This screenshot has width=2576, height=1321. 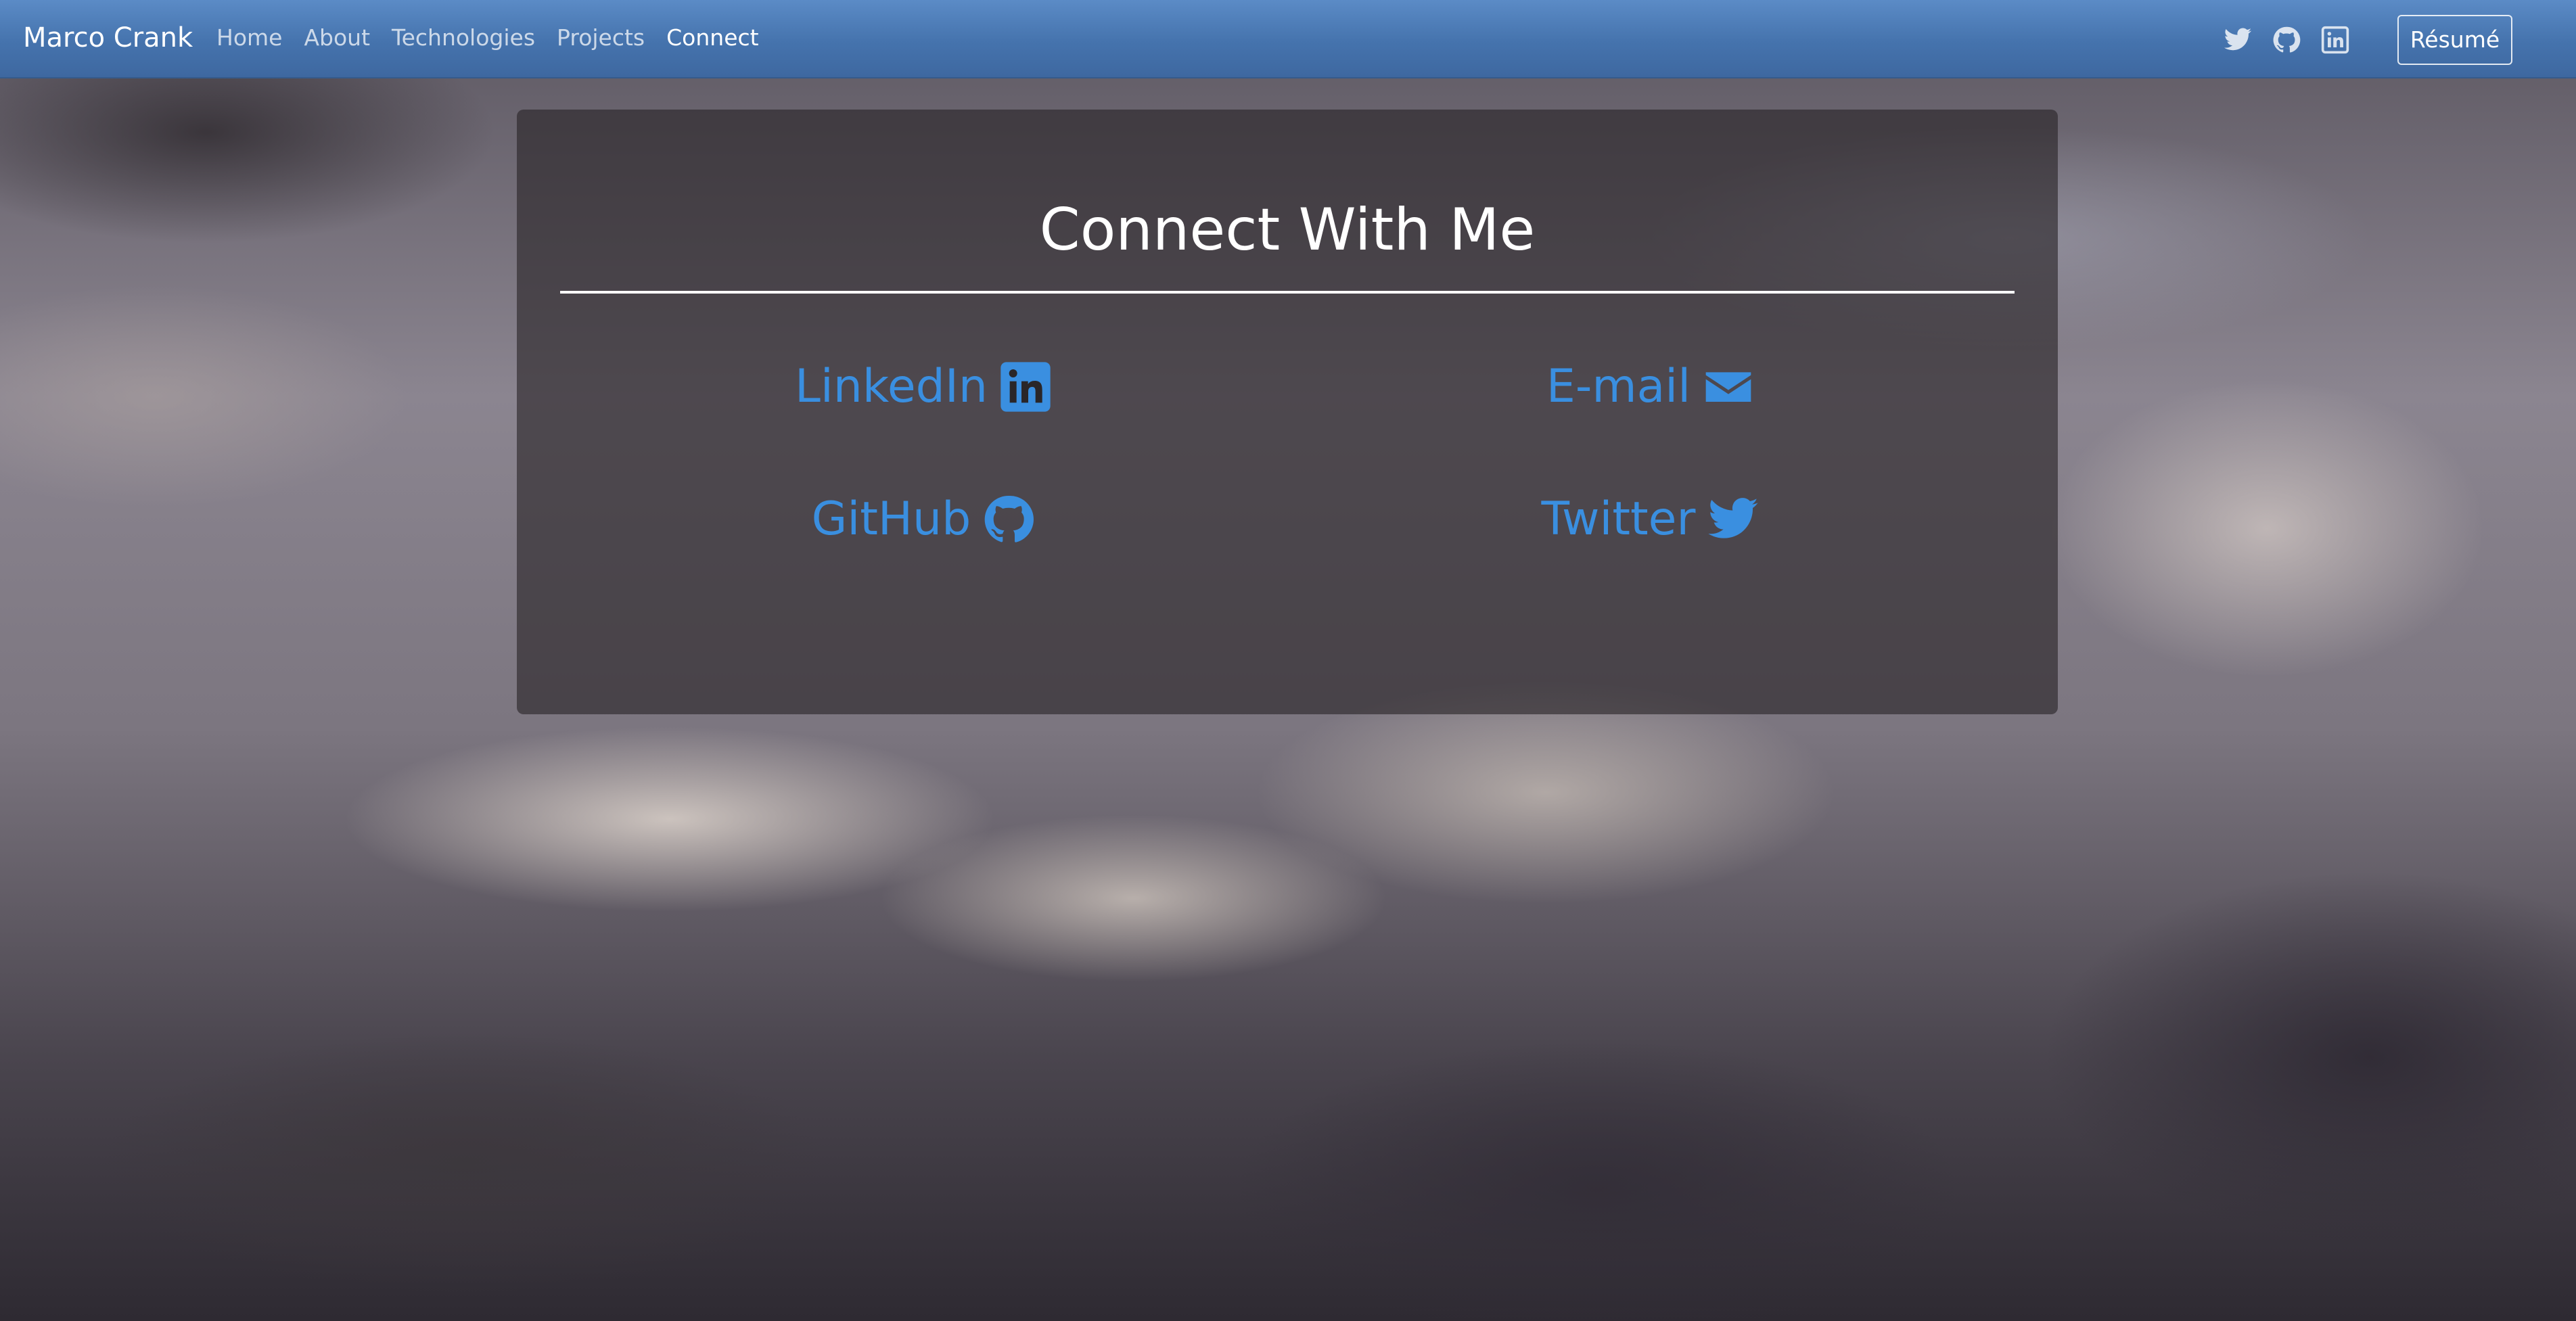 What do you see at coordinates (2454, 40) in the screenshot?
I see `resume-button: Résumé` at bounding box center [2454, 40].